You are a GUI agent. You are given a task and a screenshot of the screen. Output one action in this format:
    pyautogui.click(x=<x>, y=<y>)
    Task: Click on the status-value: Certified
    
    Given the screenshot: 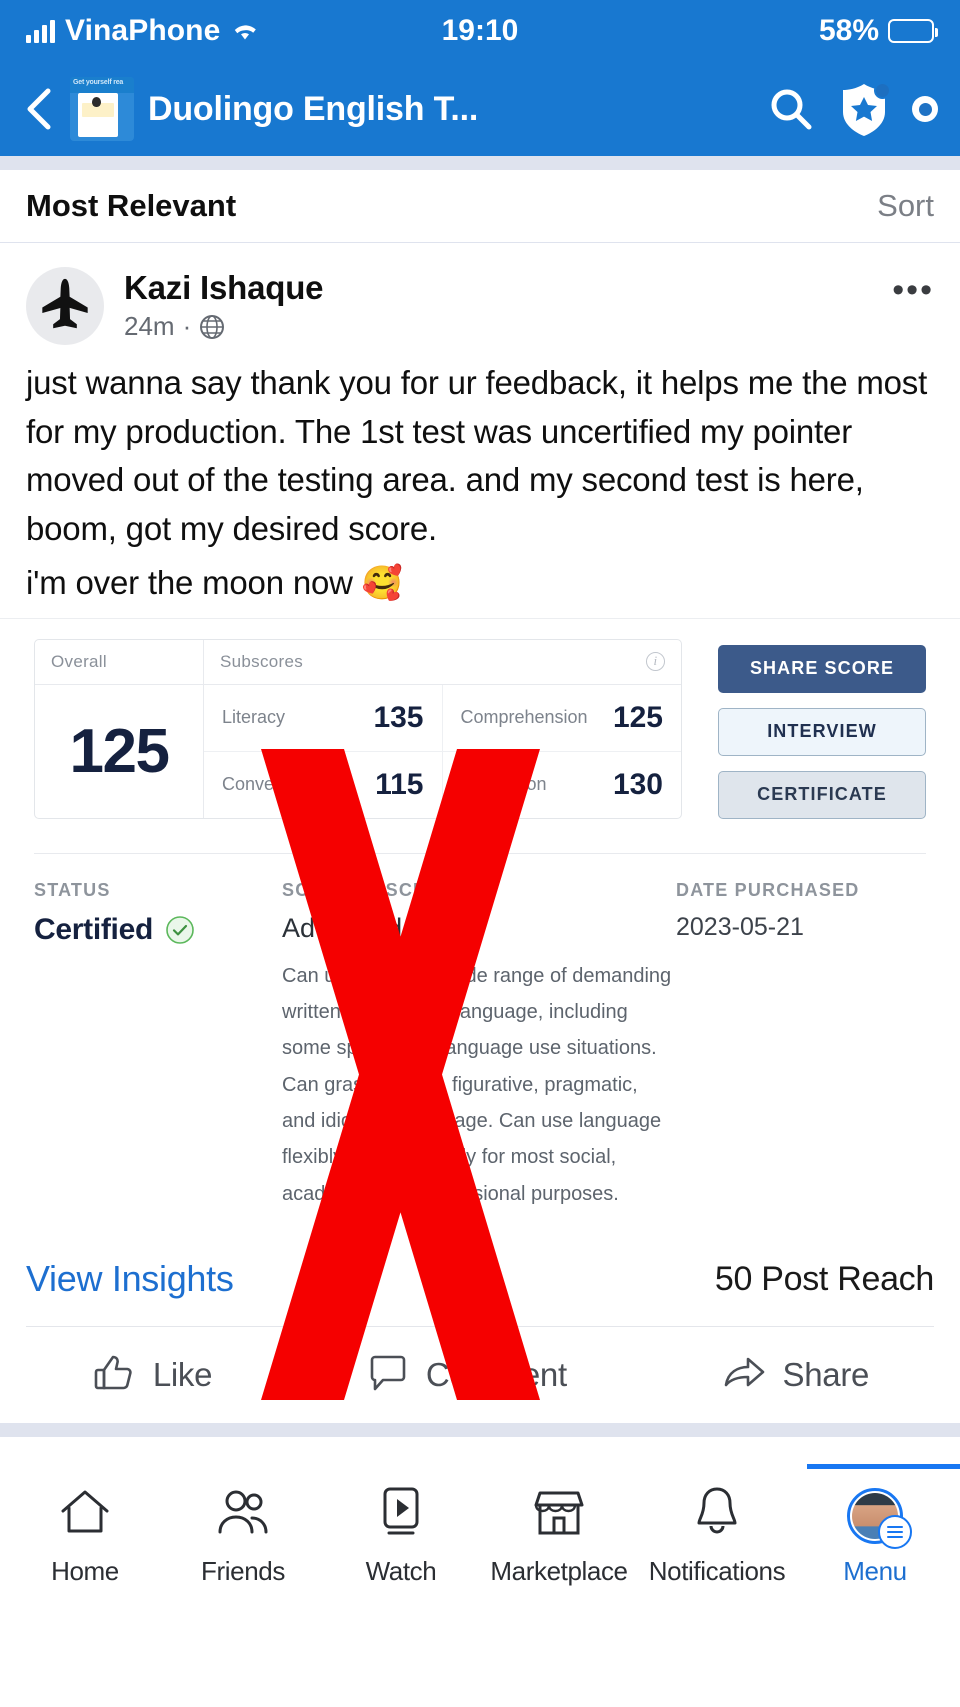 What is the action you would take?
    pyautogui.click(x=93, y=929)
    